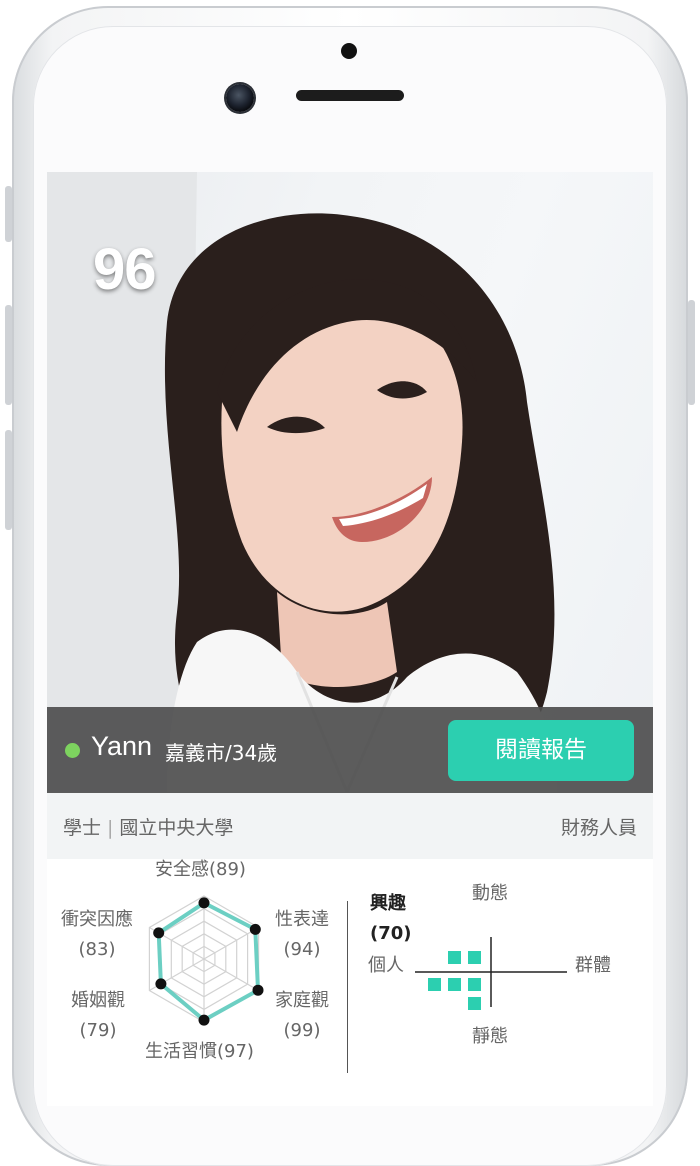  Describe the element at coordinates (72, 750) in the screenshot. I see `online-status-icon` at that location.